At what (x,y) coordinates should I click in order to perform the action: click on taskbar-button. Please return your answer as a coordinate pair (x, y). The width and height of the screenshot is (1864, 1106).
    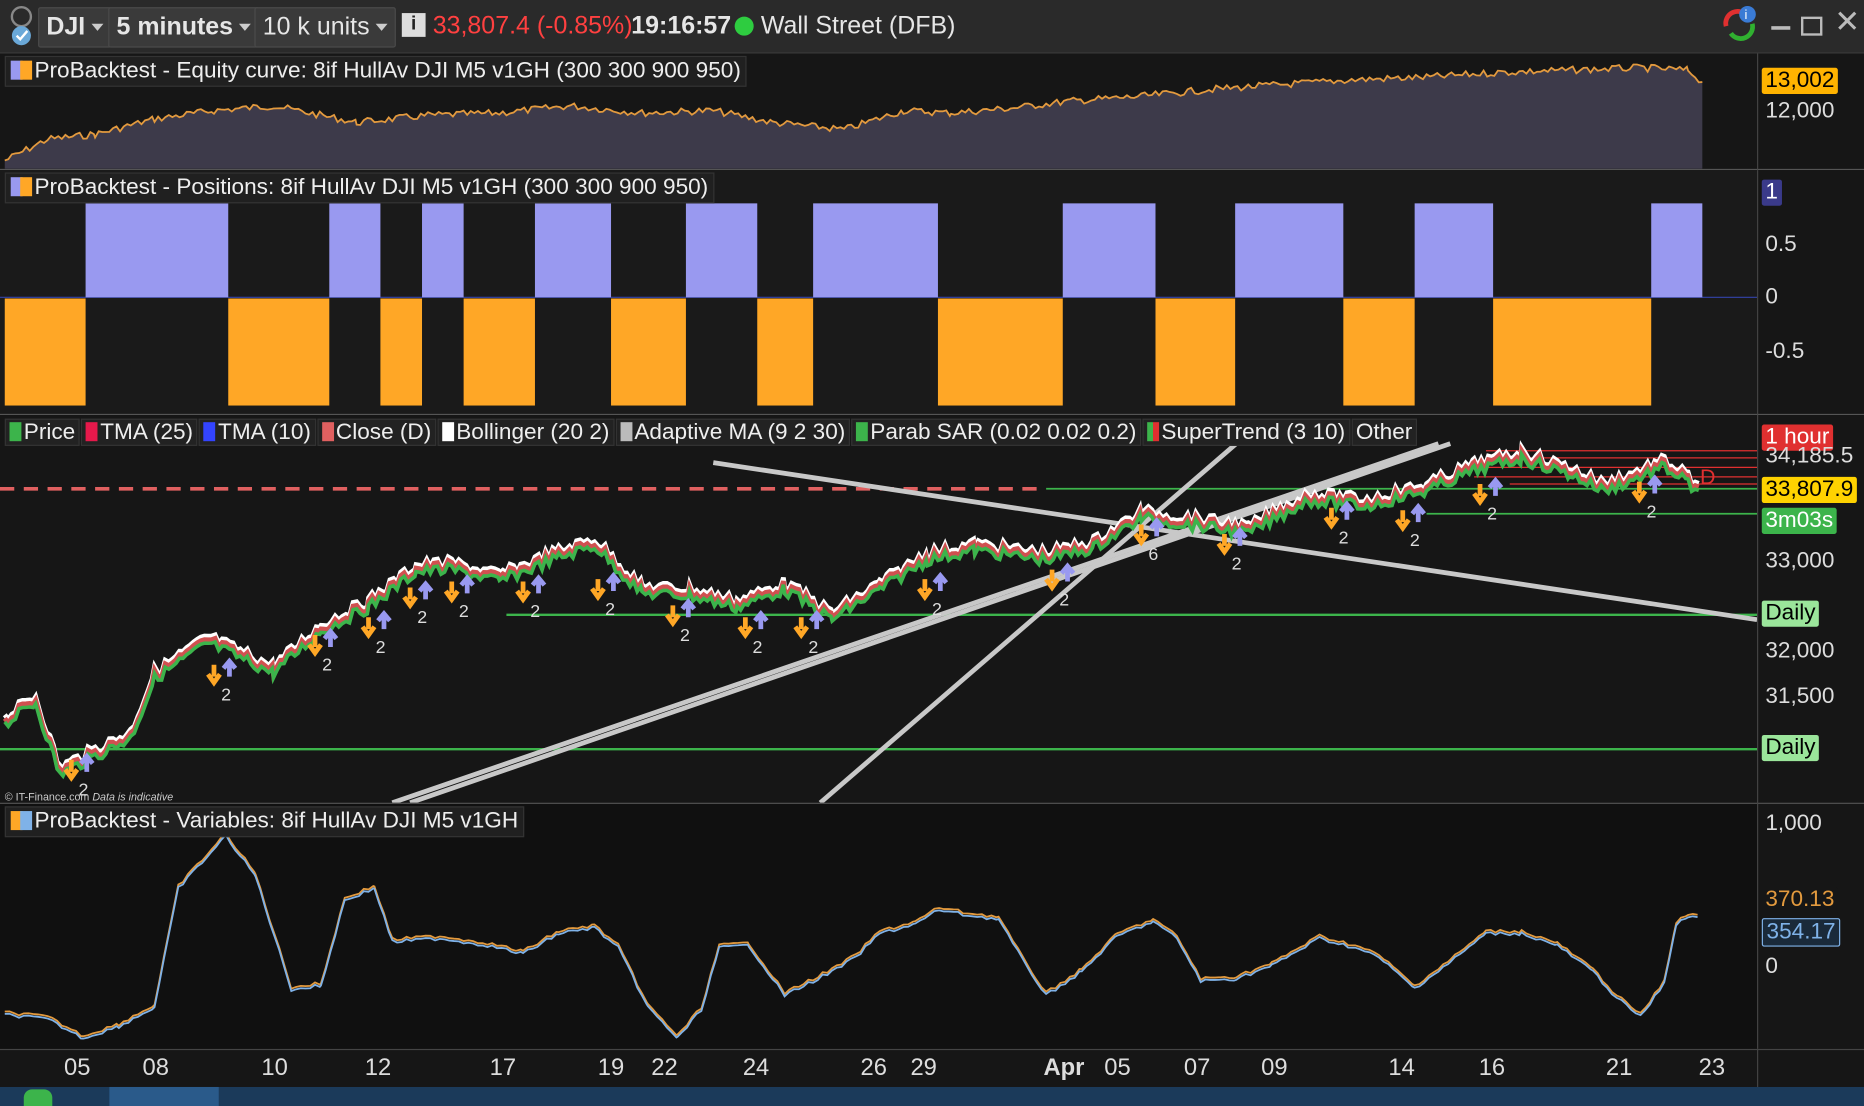
    Looking at the image, I should click on (164, 1096).